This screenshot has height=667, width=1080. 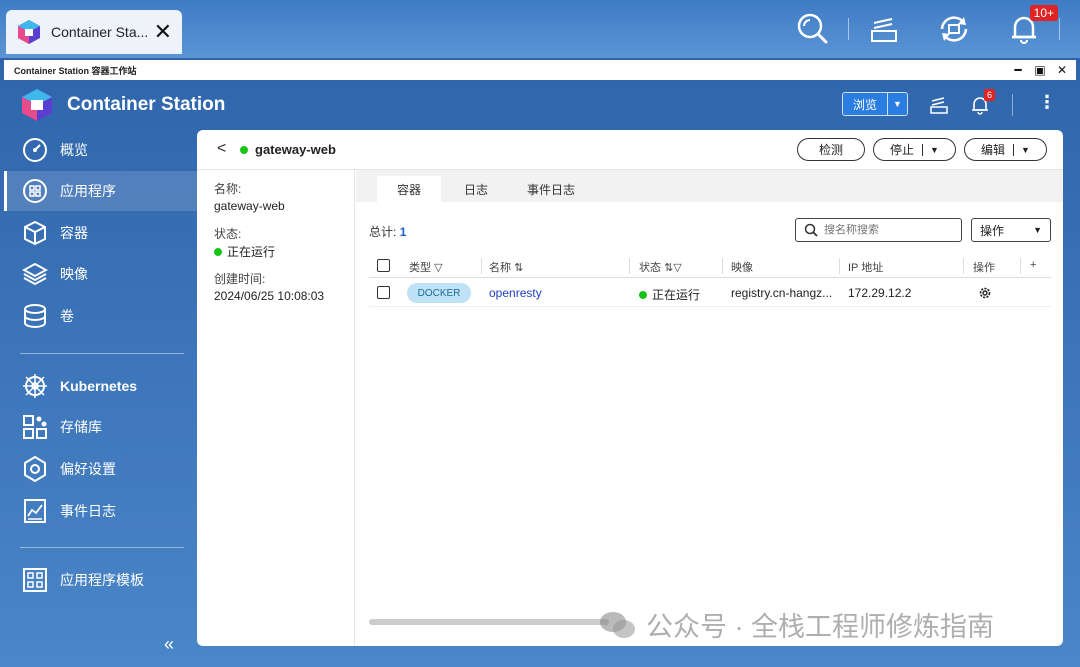 What do you see at coordinates (630, 150) in the screenshot?
I see `panel-header: < gateway-web 检测 停止 ▼ 编辑 ▼` at bounding box center [630, 150].